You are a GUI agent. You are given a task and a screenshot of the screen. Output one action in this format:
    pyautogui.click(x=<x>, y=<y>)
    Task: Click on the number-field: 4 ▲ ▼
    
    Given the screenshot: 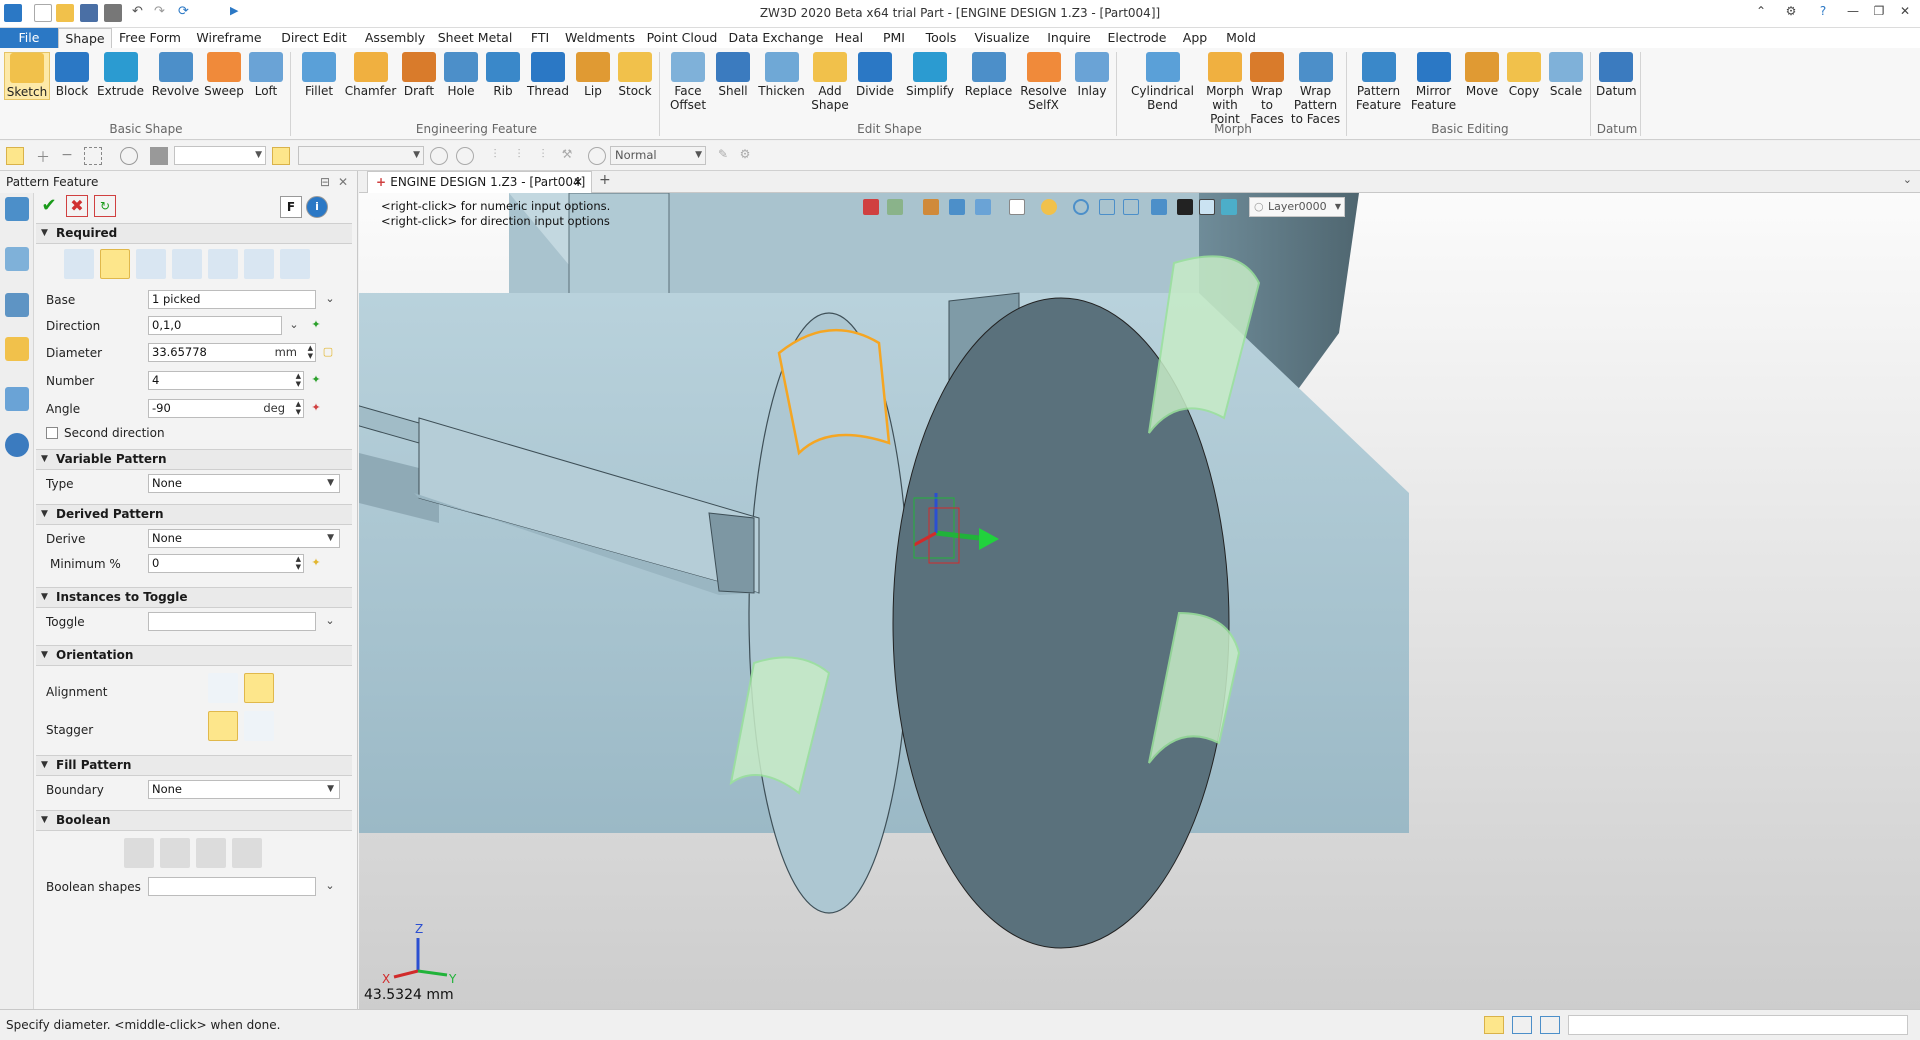 What is the action you would take?
    pyautogui.click(x=226, y=380)
    